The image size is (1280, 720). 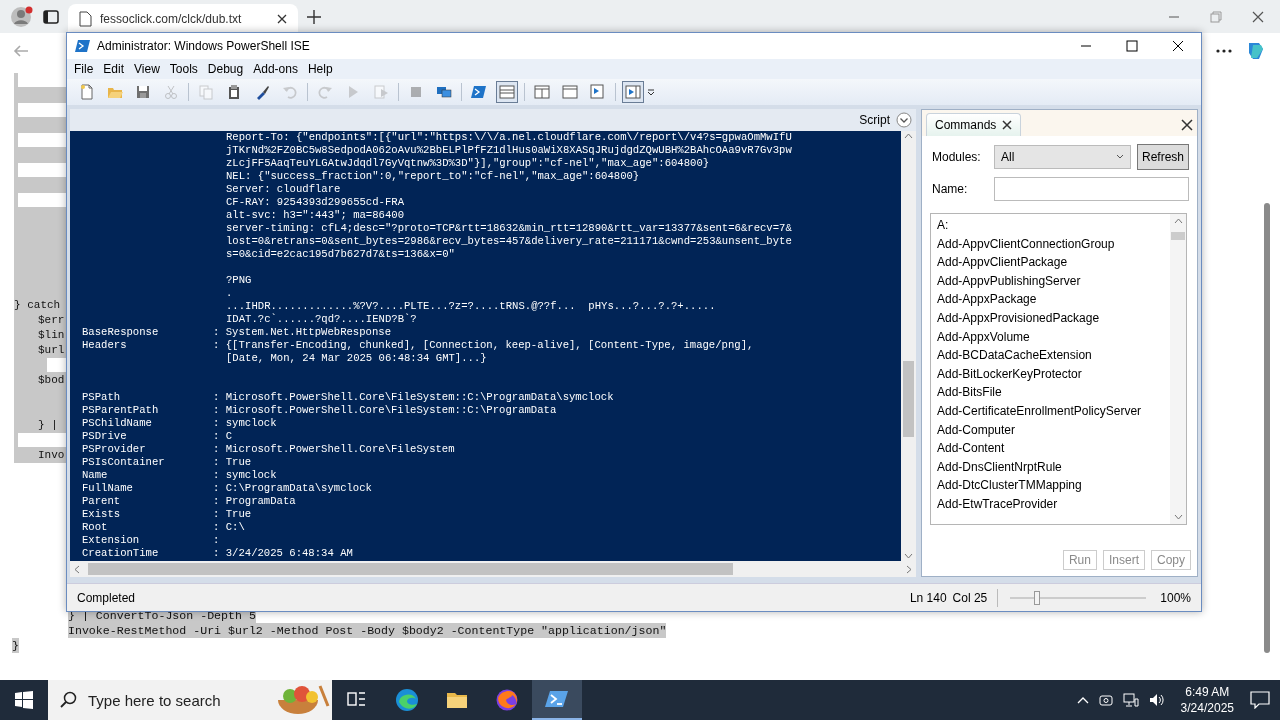 What do you see at coordinates (909, 569) in the screenshot?
I see `scroll-right-icon` at bounding box center [909, 569].